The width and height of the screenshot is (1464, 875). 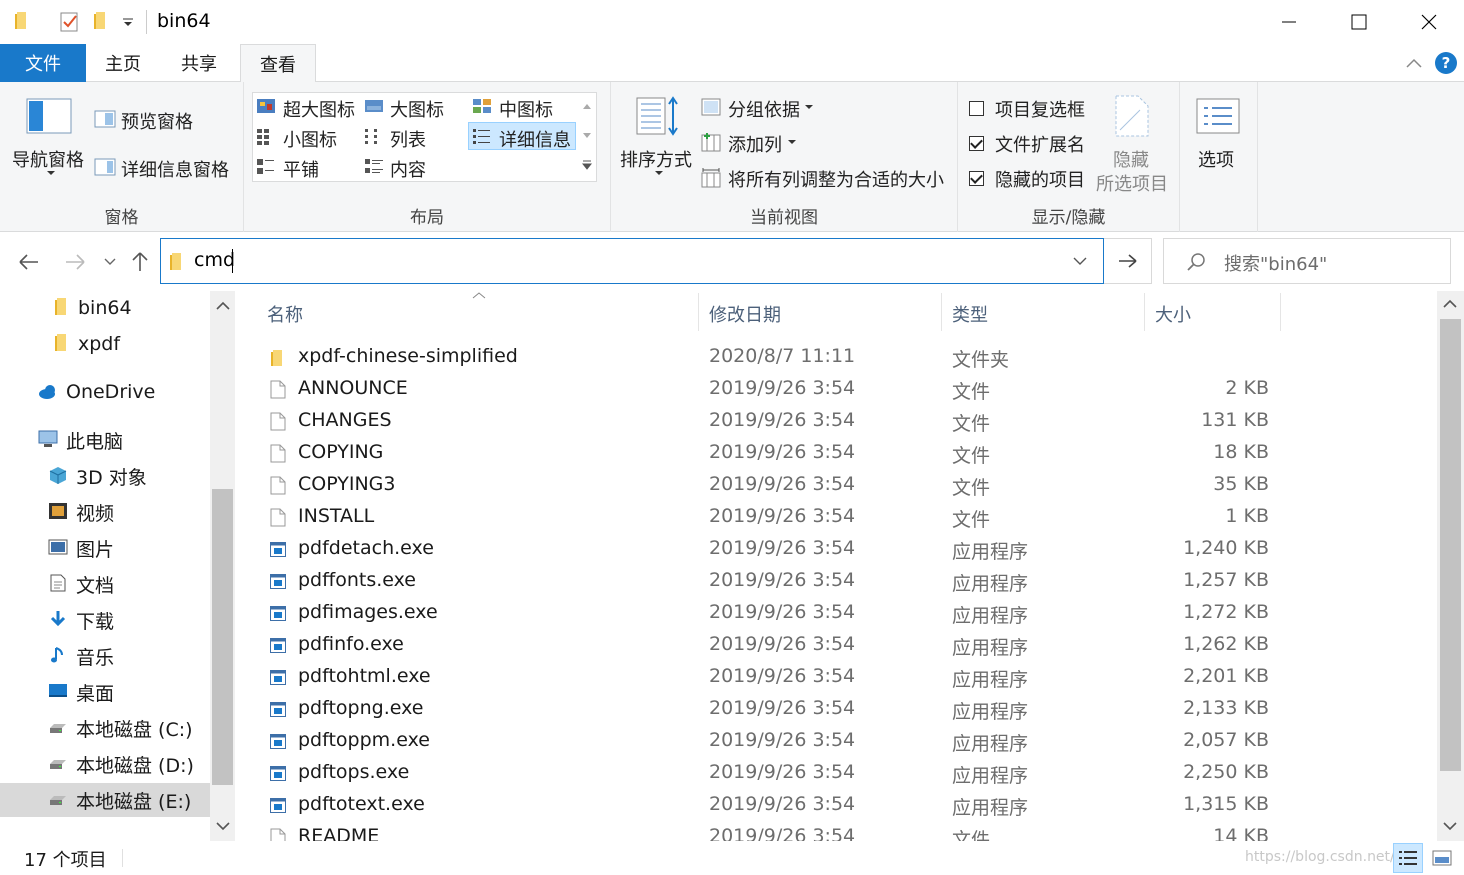 I want to click on details-pane-button: 详细信息窗格, so click(x=175, y=169).